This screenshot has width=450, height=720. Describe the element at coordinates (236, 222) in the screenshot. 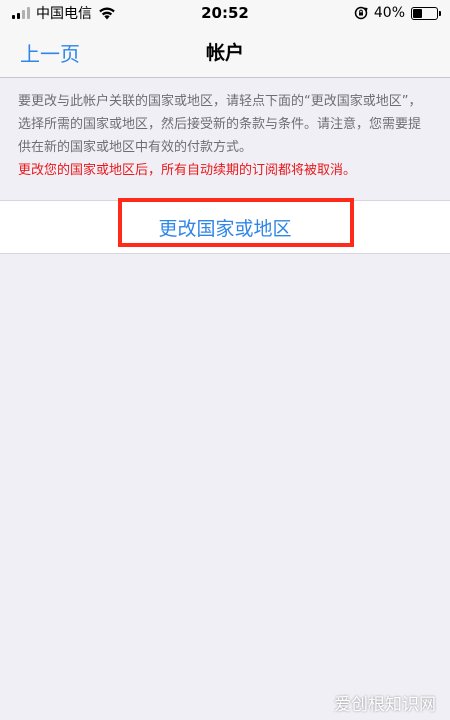

I see `highlight-annotation` at that location.